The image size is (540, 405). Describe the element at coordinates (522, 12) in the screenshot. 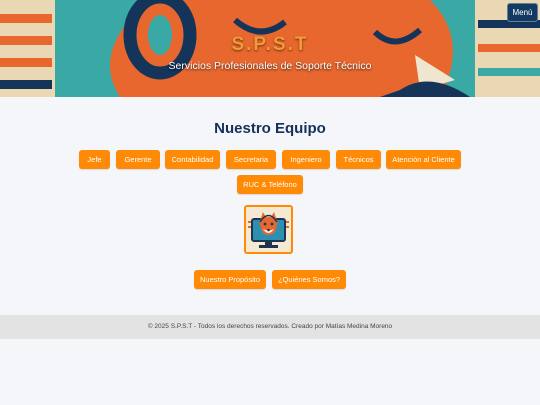

I see `menu-button: Menú` at that location.